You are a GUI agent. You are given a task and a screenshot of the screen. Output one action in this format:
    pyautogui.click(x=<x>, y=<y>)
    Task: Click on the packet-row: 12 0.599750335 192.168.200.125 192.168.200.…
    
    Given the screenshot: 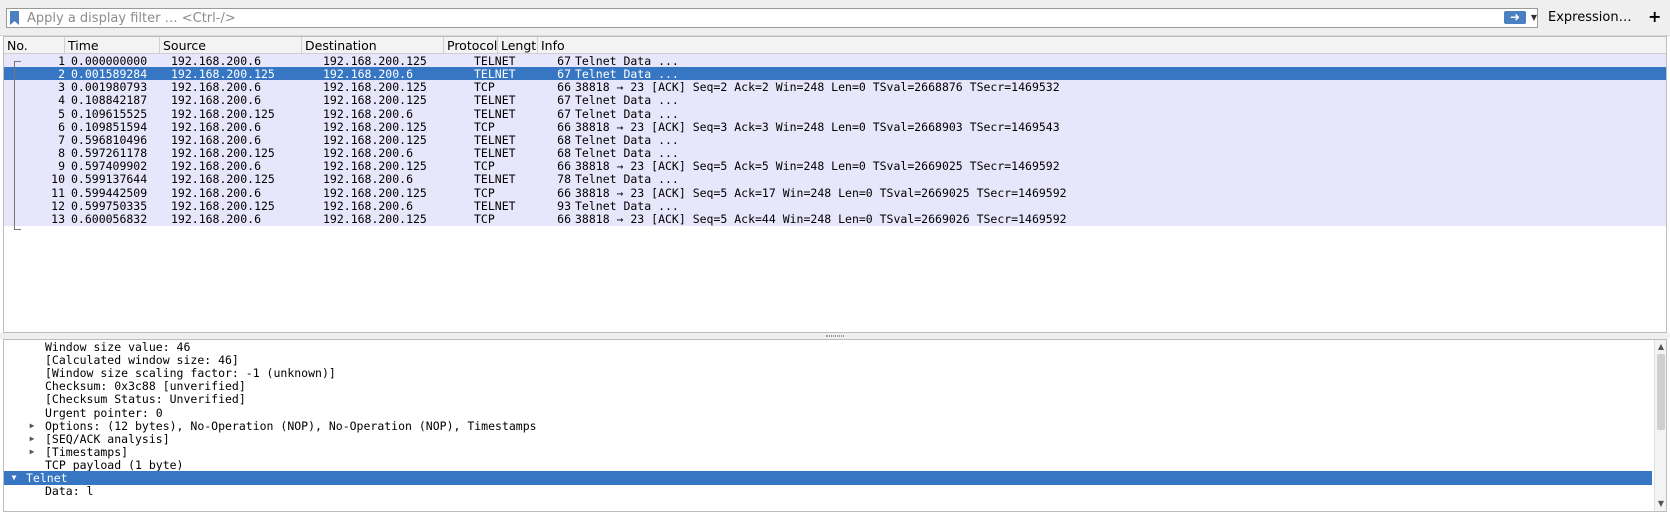 What is the action you would take?
    pyautogui.click(x=835, y=205)
    